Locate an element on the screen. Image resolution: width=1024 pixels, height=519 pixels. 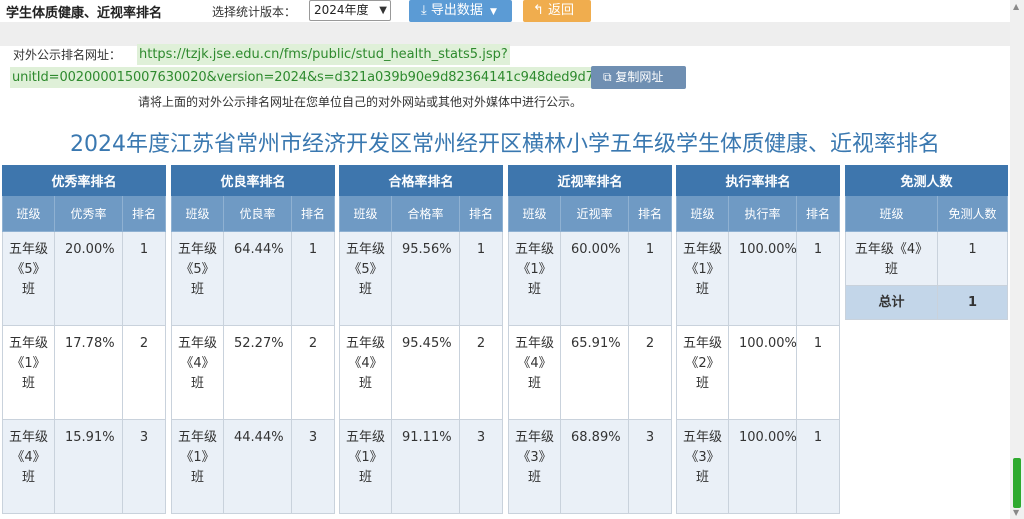
class-cell: 五年级《2》班 is located at coordinates (702, 372).